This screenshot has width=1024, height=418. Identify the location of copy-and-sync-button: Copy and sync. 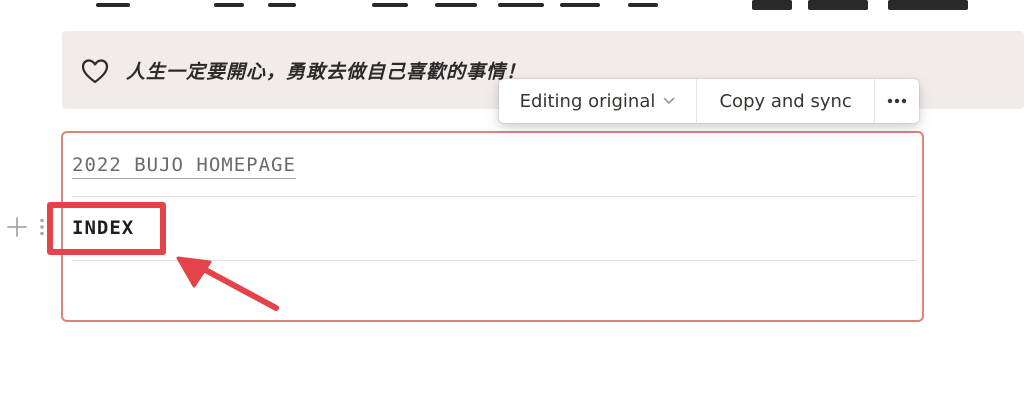
(785, 101).